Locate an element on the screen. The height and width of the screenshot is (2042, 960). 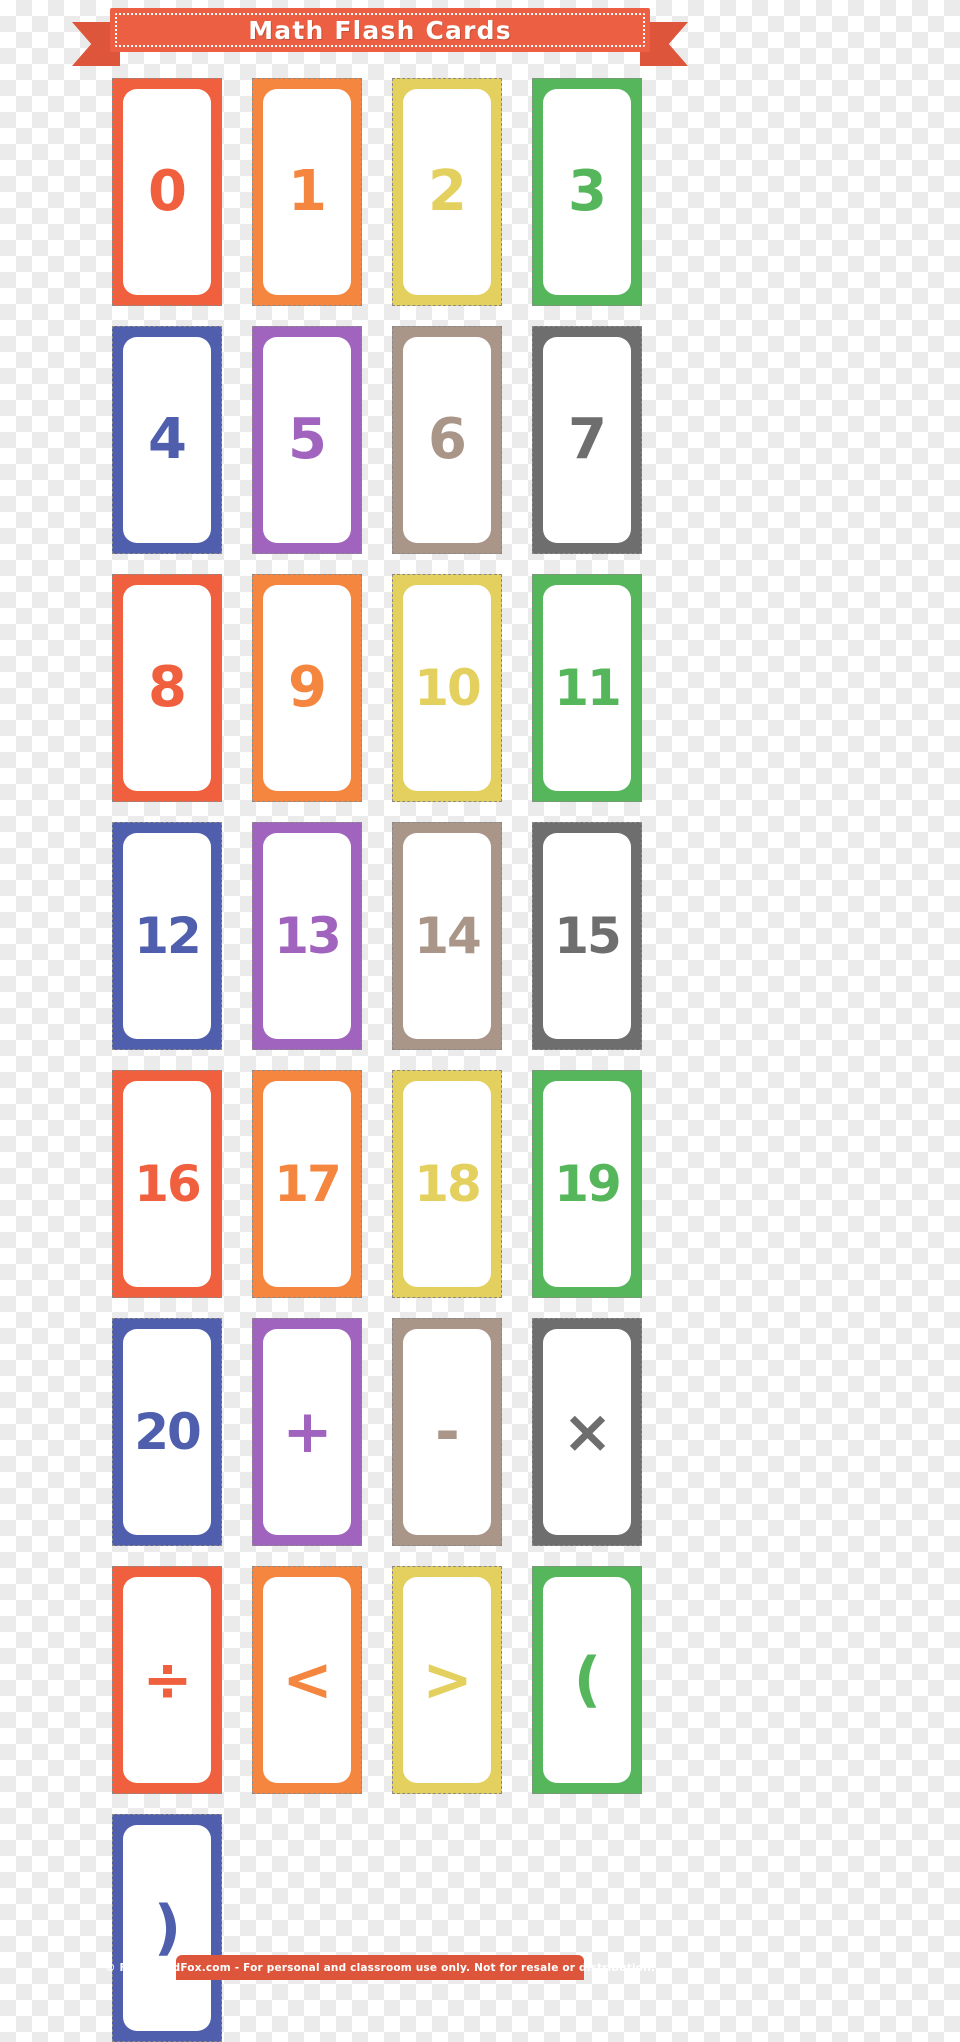
flash-card: 18 is located at coordinates (447, 1184).